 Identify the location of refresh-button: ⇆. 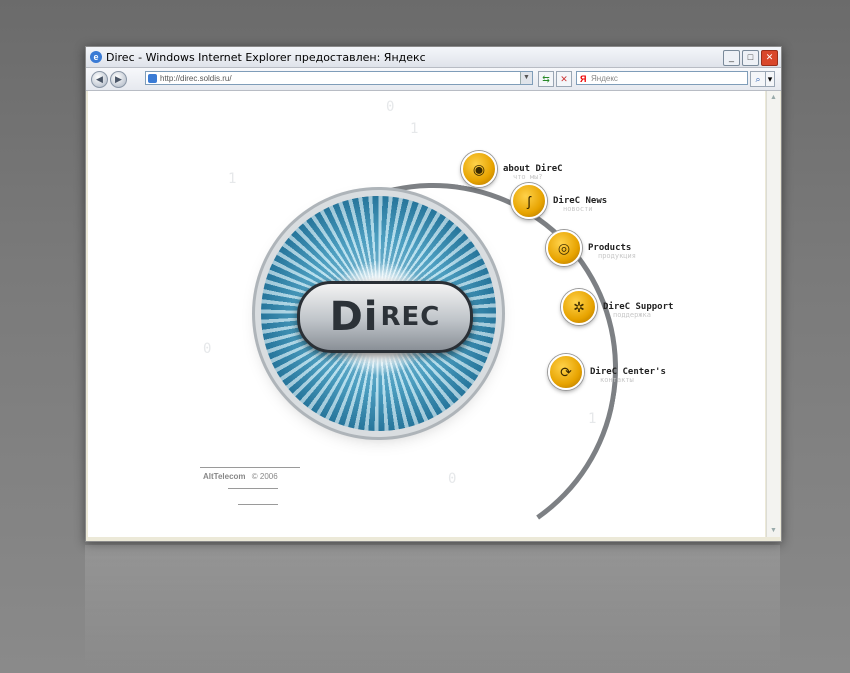
(546, 79).